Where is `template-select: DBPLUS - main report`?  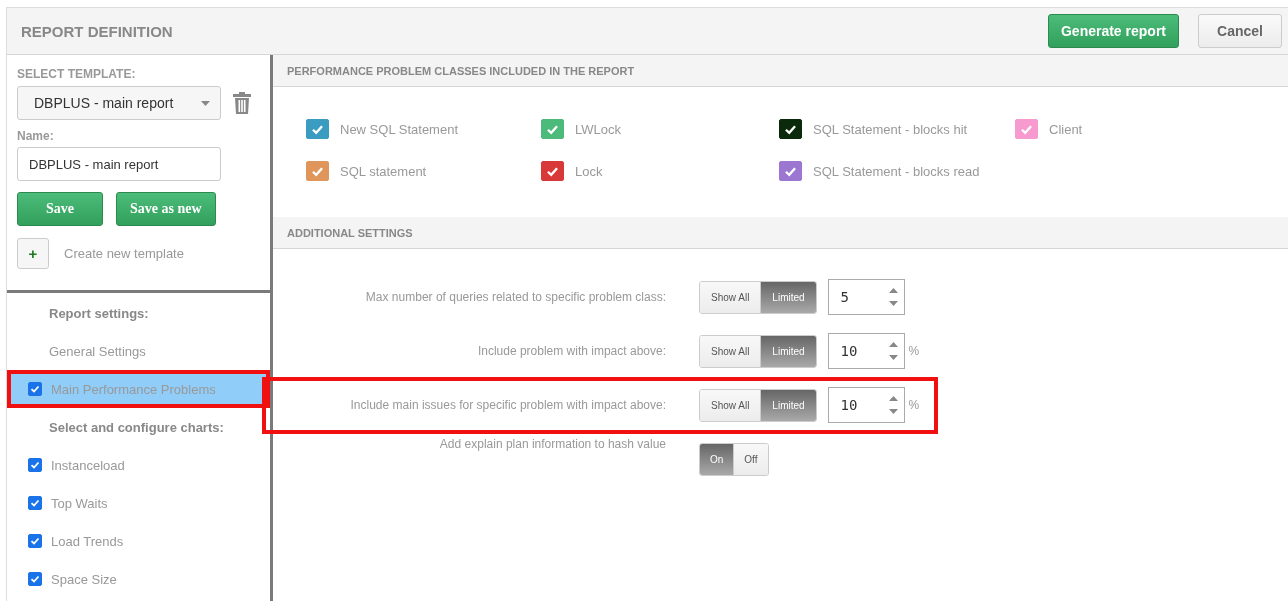
template-select: DBPLUS - main report is located at coordinates (119, 103).